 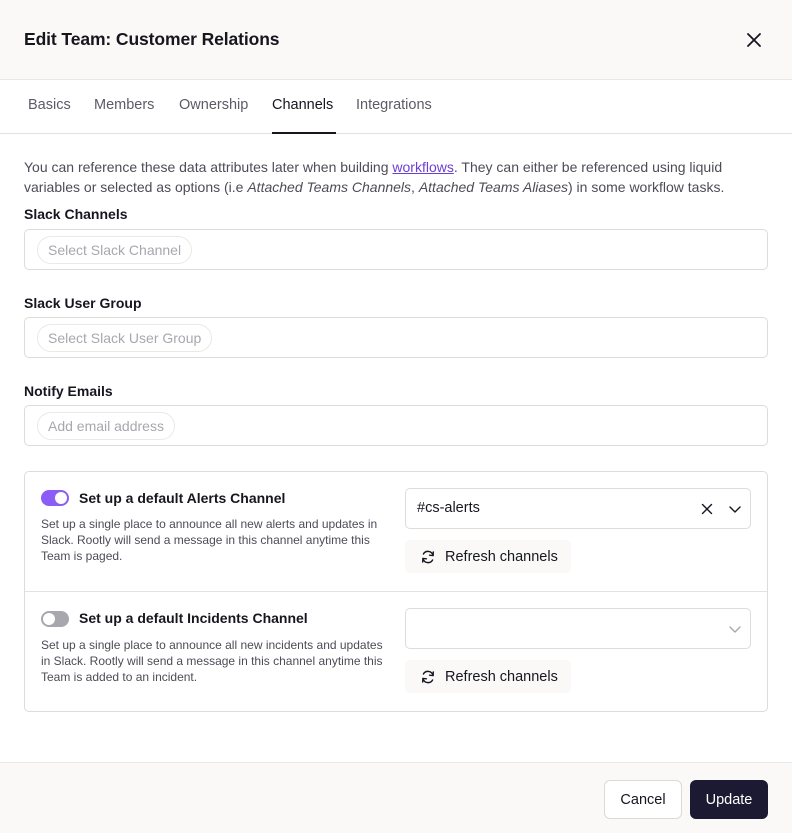 I want to click on incidents-refresh-channels-button: Refresh channels, so click(x=488, y=676).